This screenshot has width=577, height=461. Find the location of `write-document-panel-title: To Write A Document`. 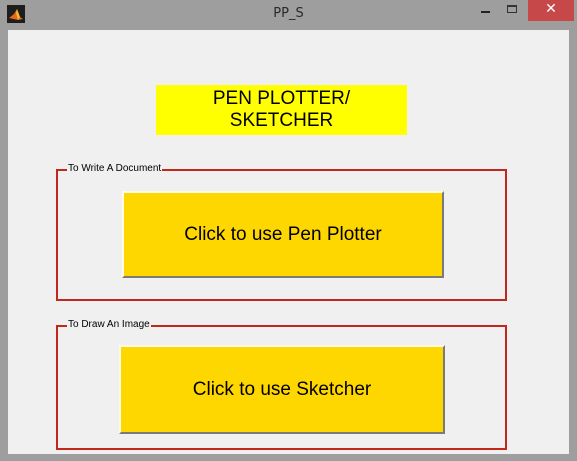

write-document-panel-title: To Write A Document is located at coordinates (115, 169).